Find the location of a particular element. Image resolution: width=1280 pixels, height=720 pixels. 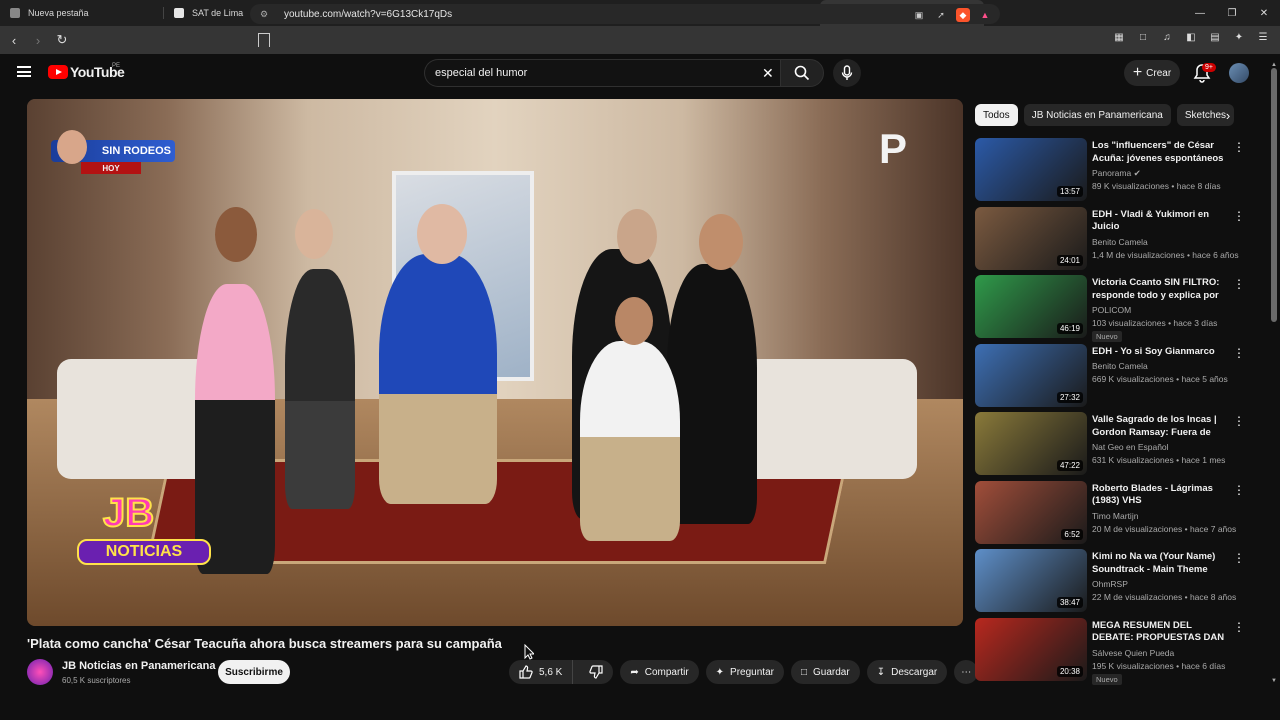

ask-button: ✦ Preguntar is located at coordinates (744, 672).